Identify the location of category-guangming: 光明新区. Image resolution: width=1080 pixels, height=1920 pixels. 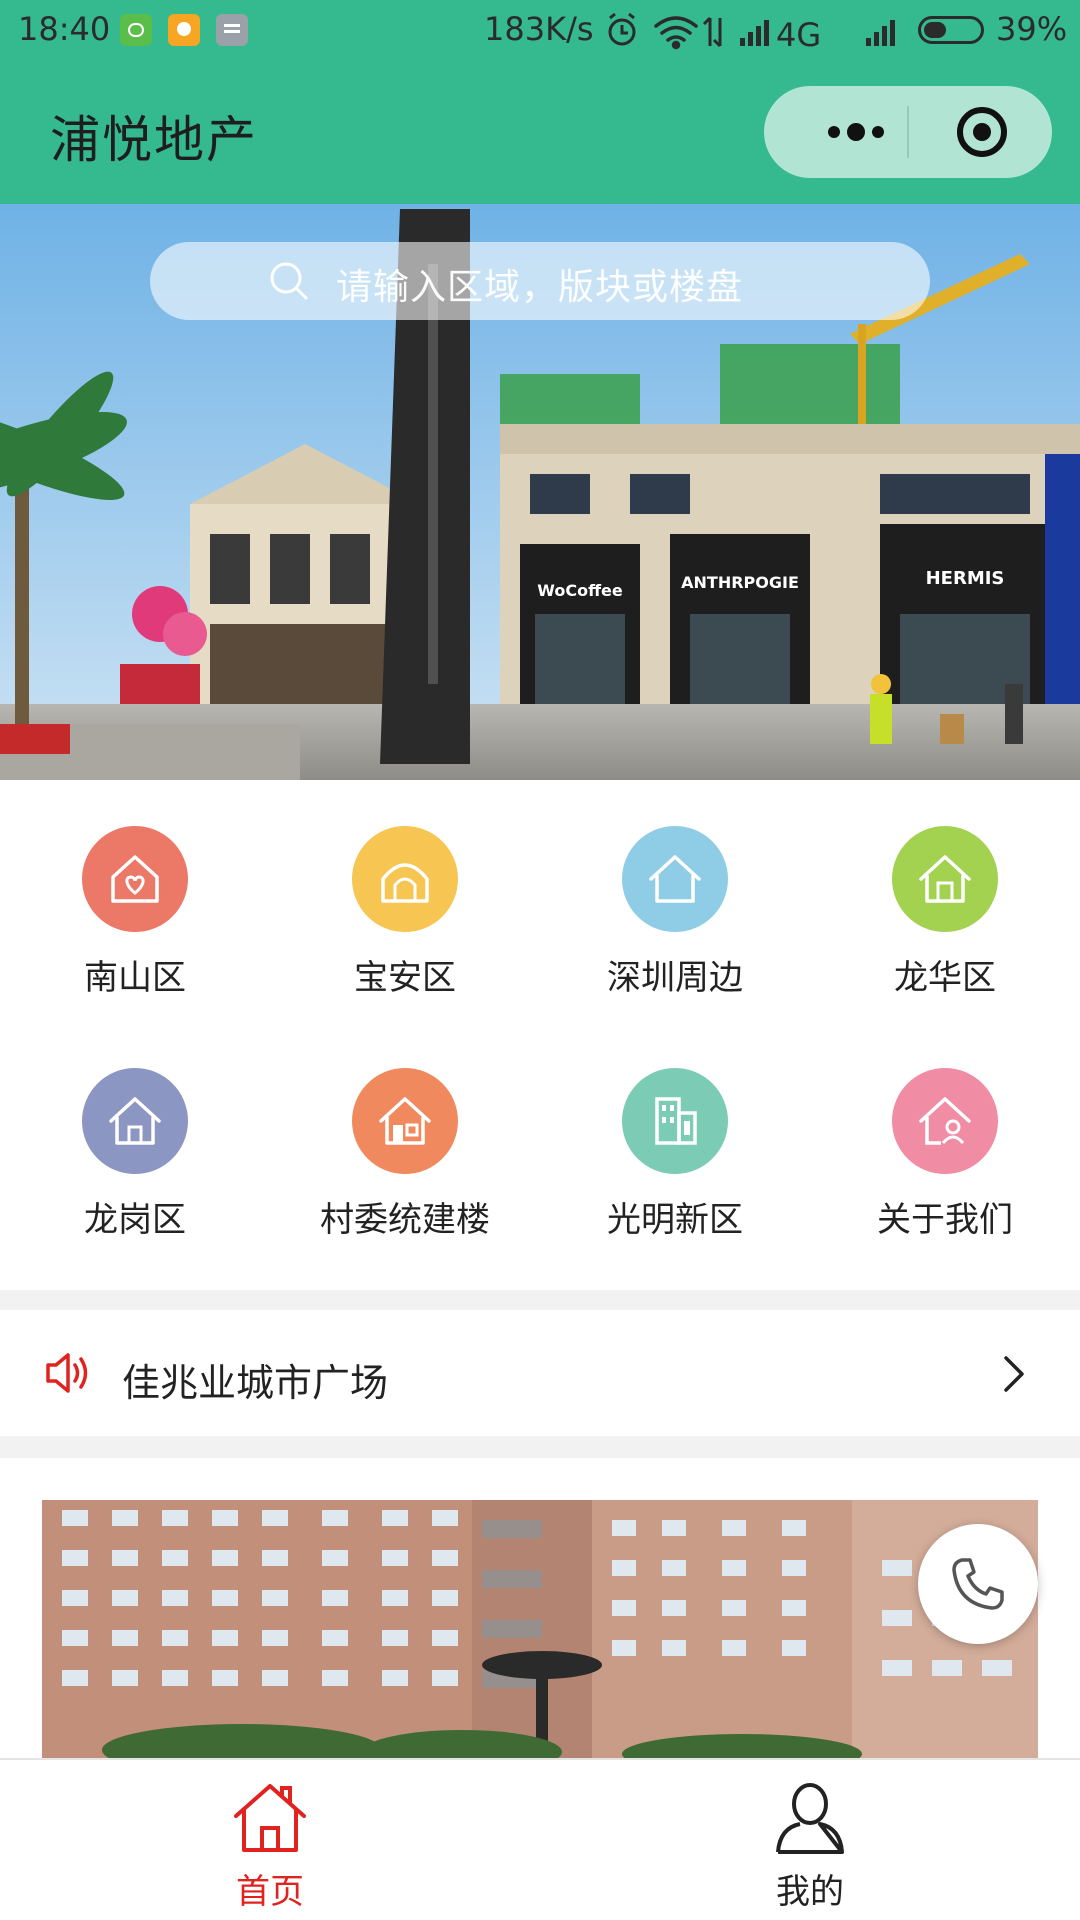
(675, 1131).